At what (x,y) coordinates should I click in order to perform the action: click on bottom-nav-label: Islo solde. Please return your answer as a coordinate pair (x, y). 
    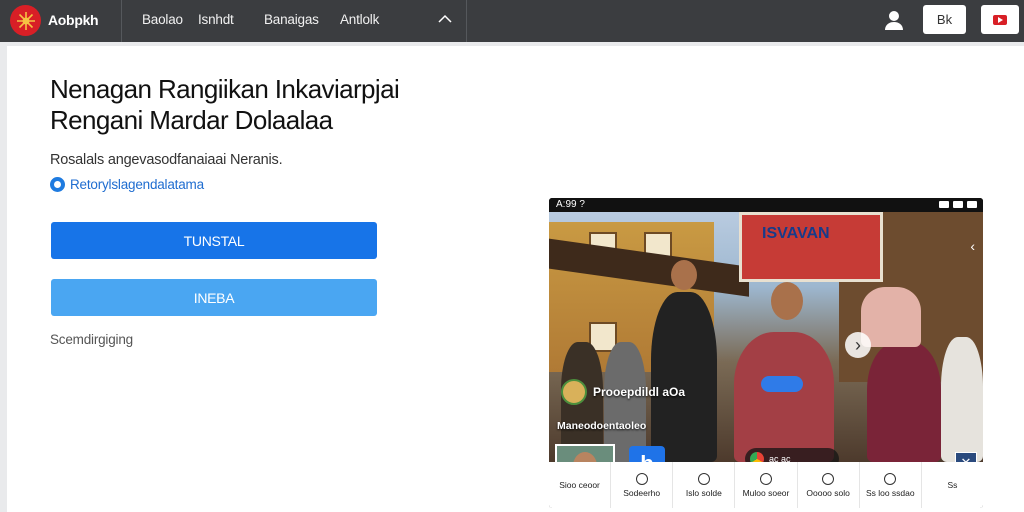
    Looking at the image, I should click on (703, 492).